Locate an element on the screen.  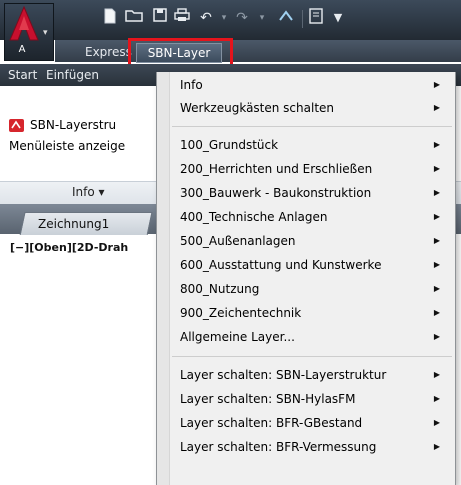
menu-item-layer-bfr-vermessung: Layer schalten: BFR-Vermessung ▶ is located at coordinates (311, 447).